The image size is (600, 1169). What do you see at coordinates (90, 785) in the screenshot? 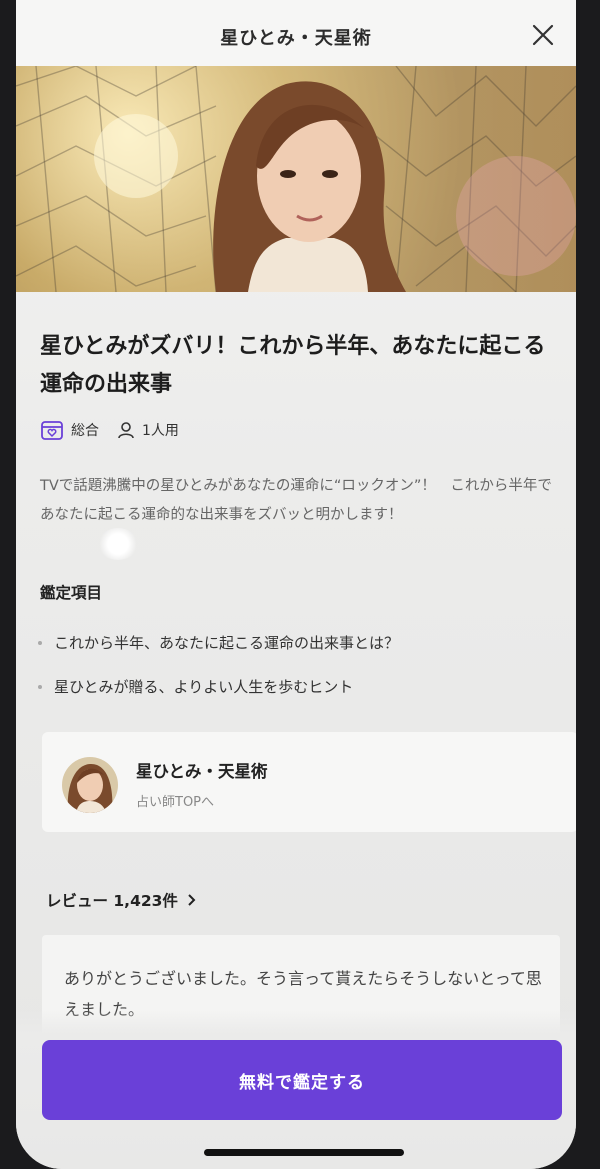
I see `avatar` at bounding box center [90, 785].